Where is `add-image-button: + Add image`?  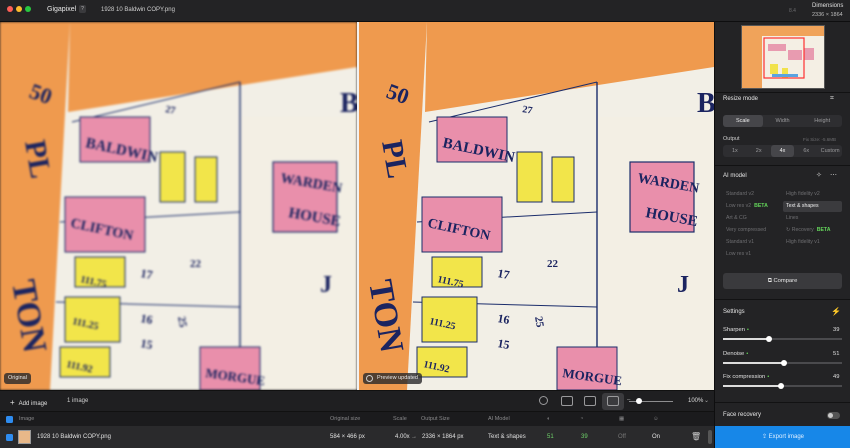 add-image-button: + Add image is located at coordinates (28, 402).